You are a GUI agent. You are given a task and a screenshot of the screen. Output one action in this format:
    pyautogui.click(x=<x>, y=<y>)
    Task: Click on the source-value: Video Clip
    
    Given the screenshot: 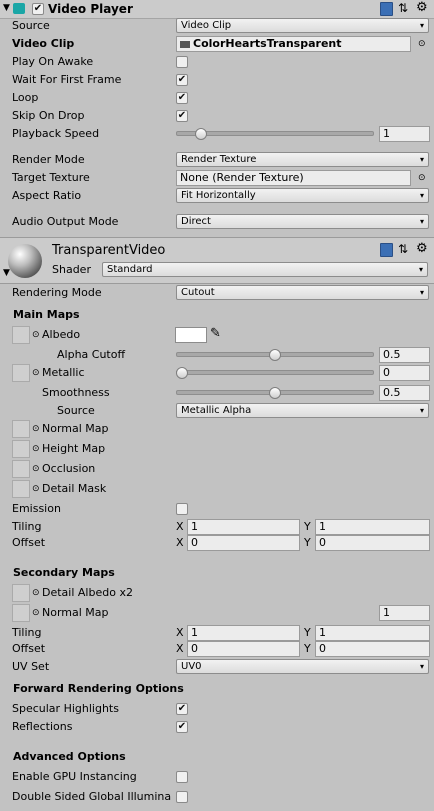 What is the action you would take?
    pyautogui.click(x=206, y=25)
    